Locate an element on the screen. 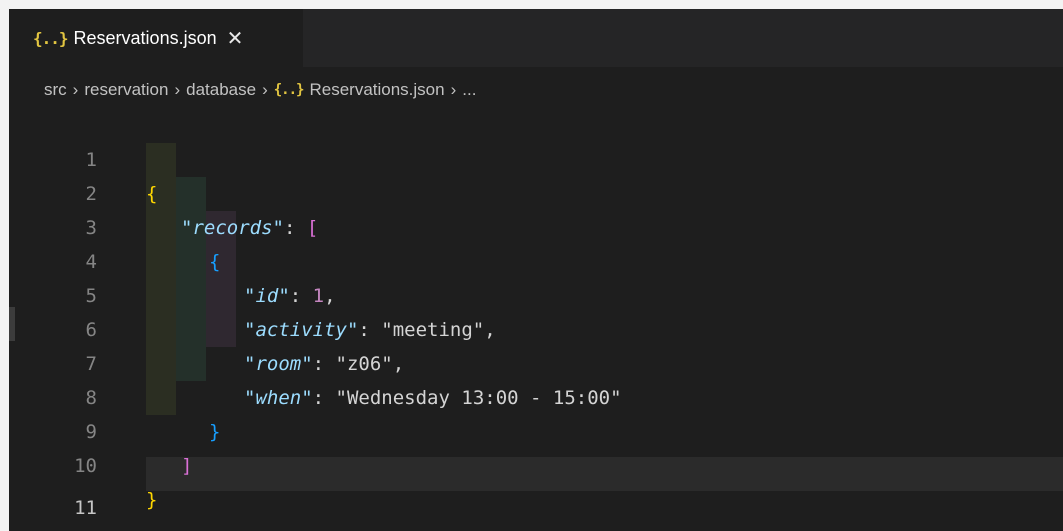 Image resolution: width=1063 pixels, height=531 pixels. breadcrumb-src: src is located at coordinates (55, 90).